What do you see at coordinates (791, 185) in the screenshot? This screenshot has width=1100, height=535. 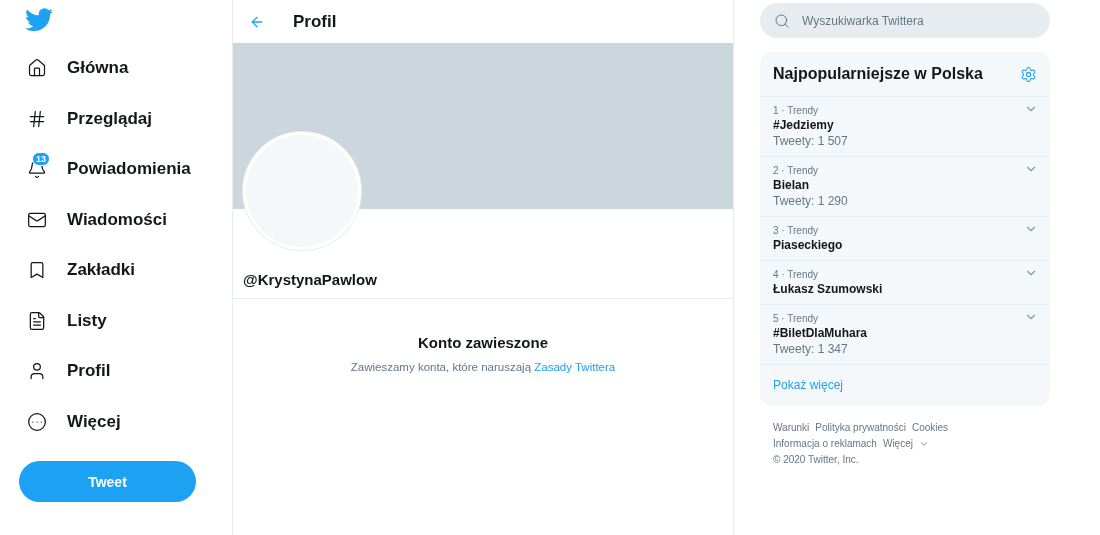 I see `trend-name: Bielan` at bounding box center [791, 185].